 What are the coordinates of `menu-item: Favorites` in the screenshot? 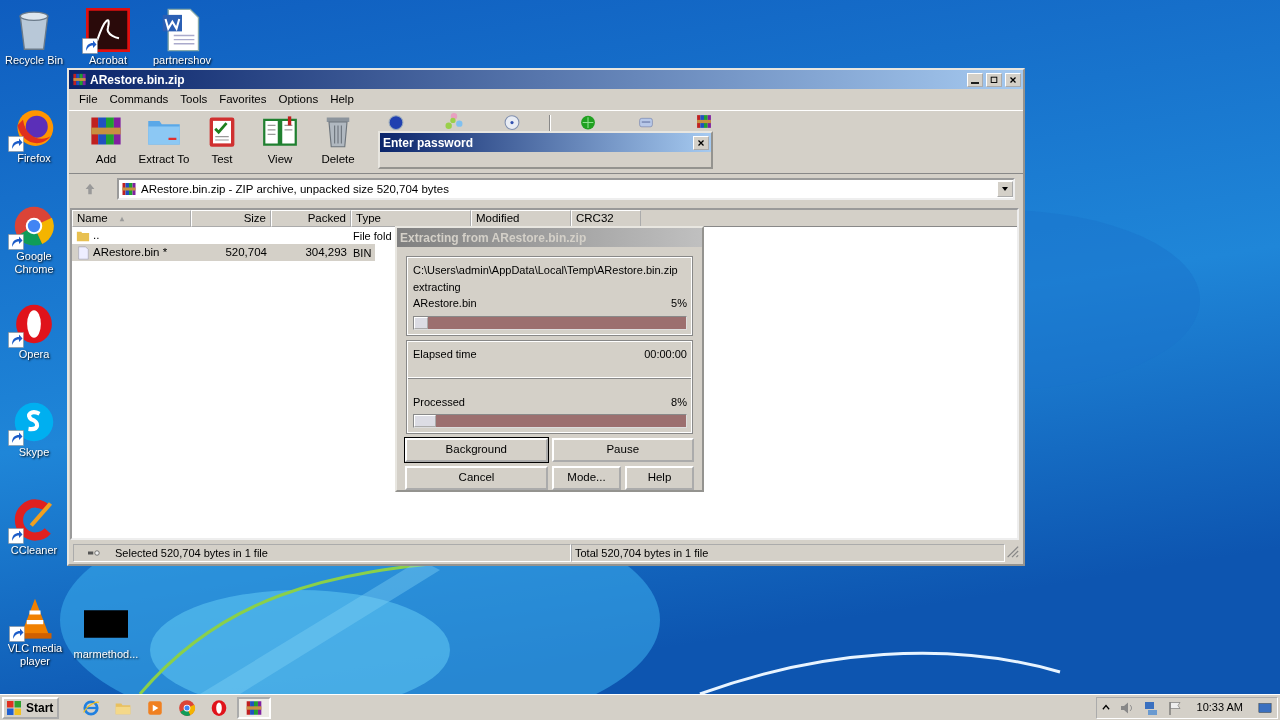 It's located at (243, 100).